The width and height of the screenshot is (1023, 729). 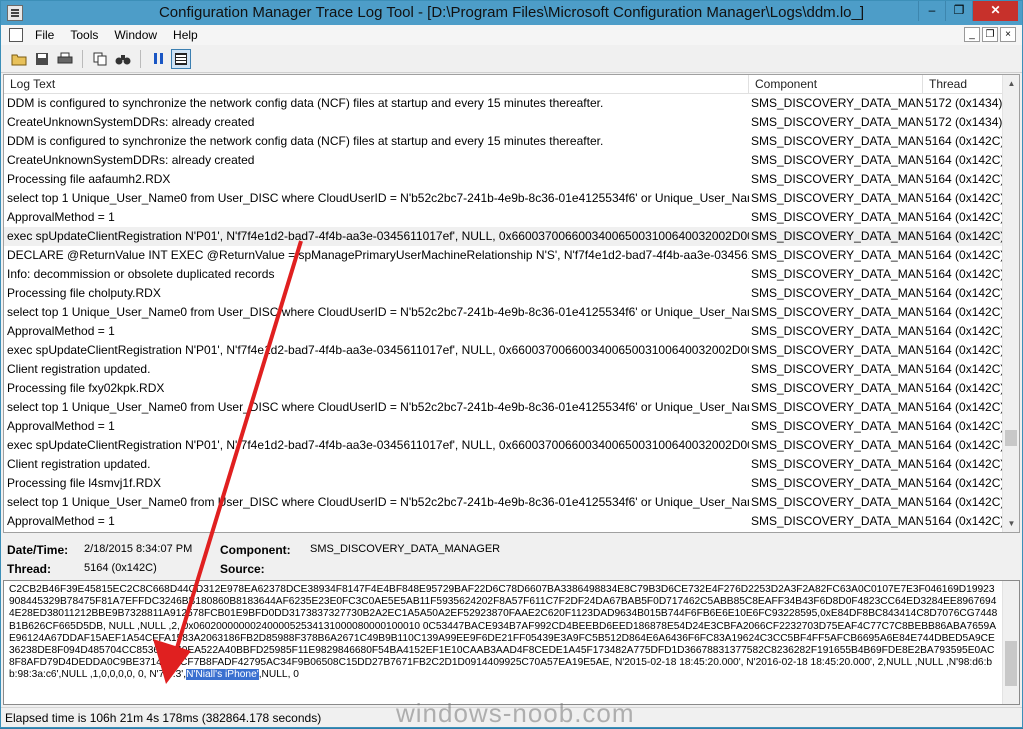 What do you see at coordinates (158, 59) in the screenshot?
I see `pause-button` at bounding box center [158, 59].